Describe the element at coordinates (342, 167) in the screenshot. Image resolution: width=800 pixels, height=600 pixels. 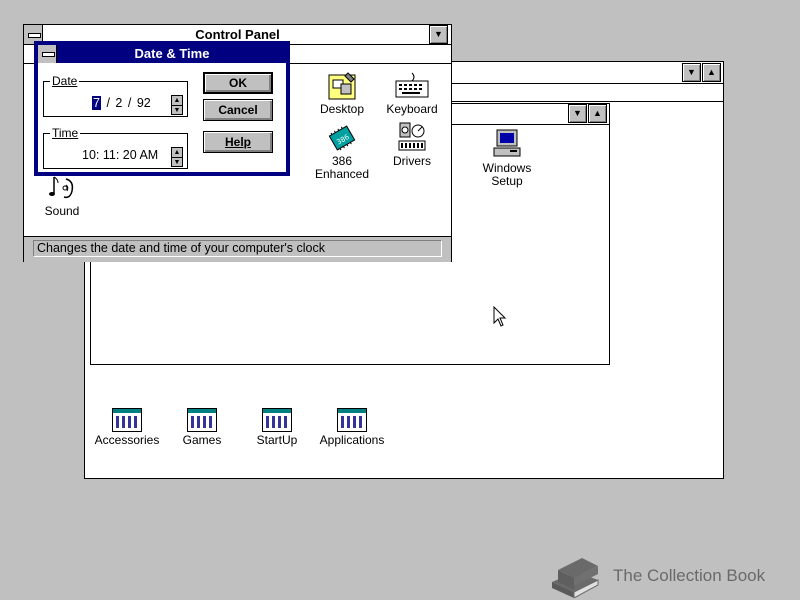
I see `cp-item-label: 386 Enhanced` at that location.